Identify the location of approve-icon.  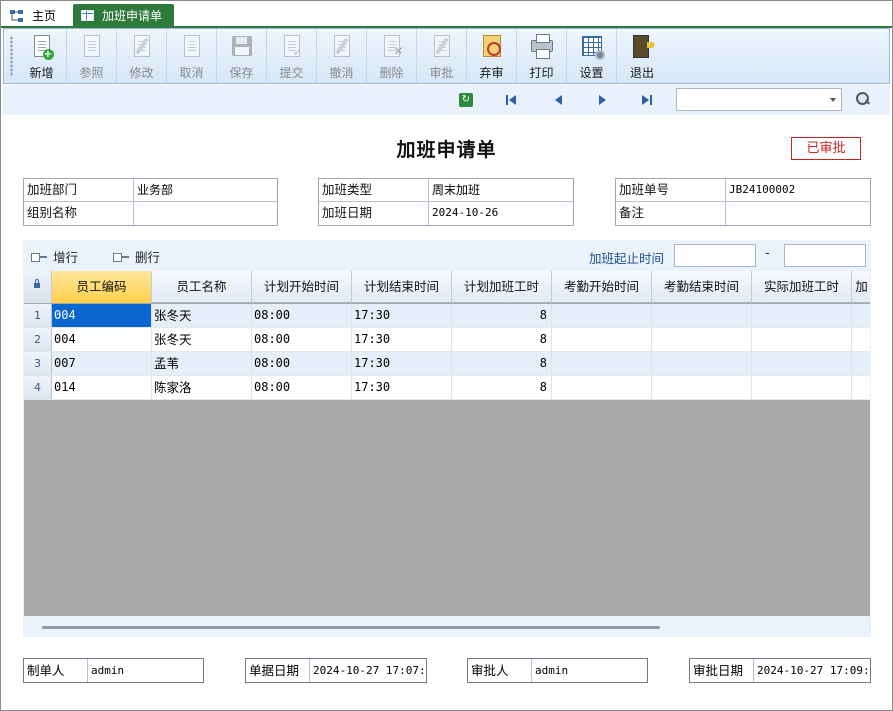
(442, 47).